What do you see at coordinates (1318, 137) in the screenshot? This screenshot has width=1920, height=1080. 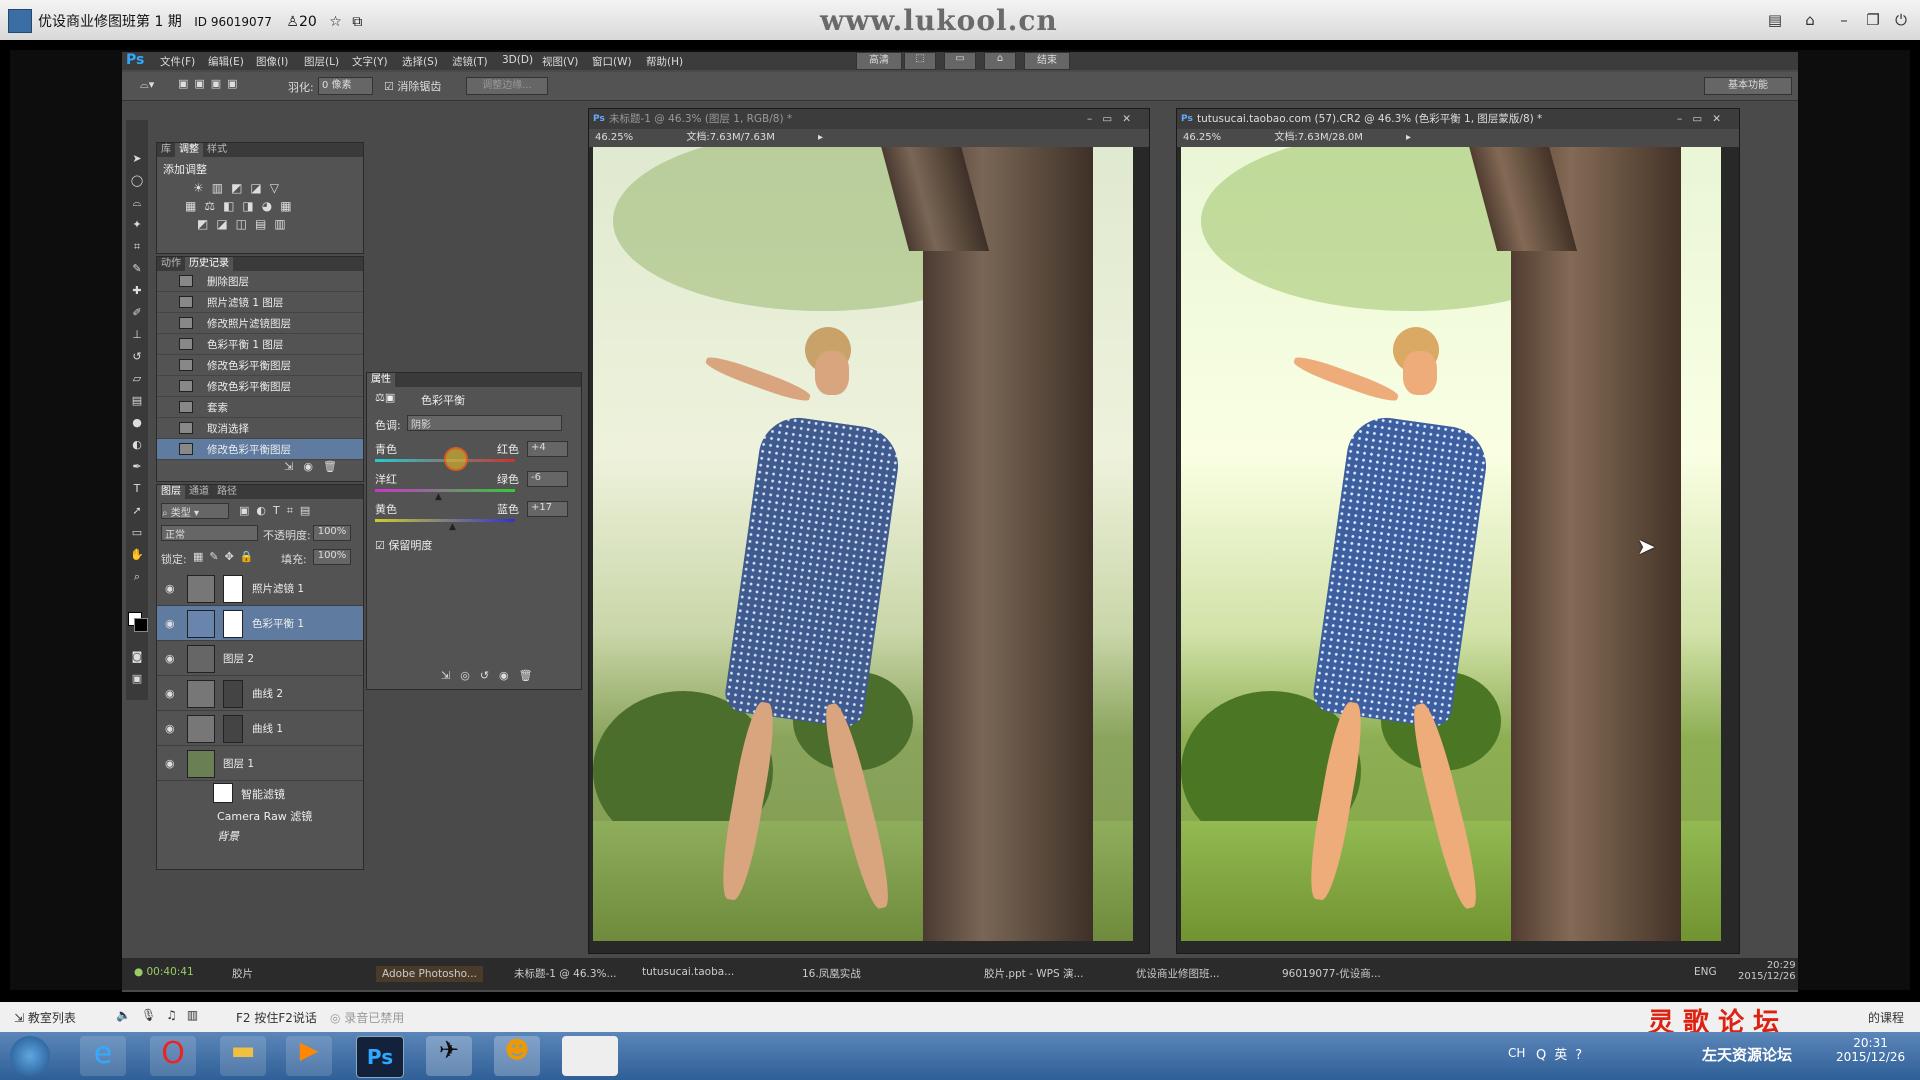 I see `doc-size: 文档:7.63M/28.0M` at bounding box center [1318, 137].